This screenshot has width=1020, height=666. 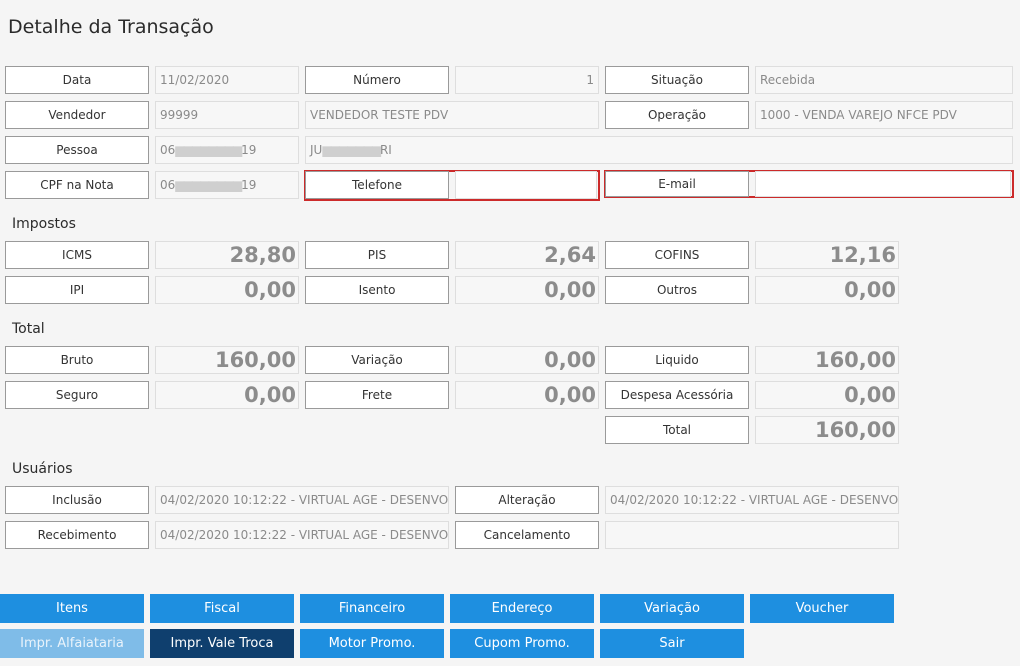 What do you see at coordinates (527, 395) in the screenshot?
I see `frete-value: 0,00` at bounding box center [527, 395].